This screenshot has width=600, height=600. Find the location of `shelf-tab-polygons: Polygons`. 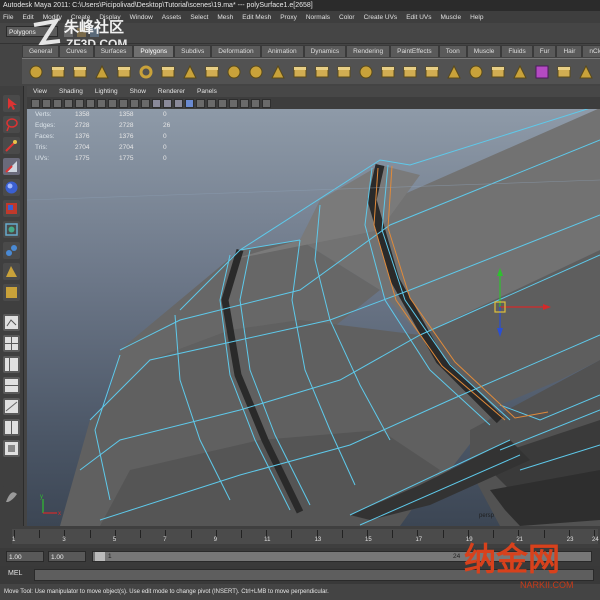

shelf-tab-polygons: Polygons is located at coordinates (154, 51).